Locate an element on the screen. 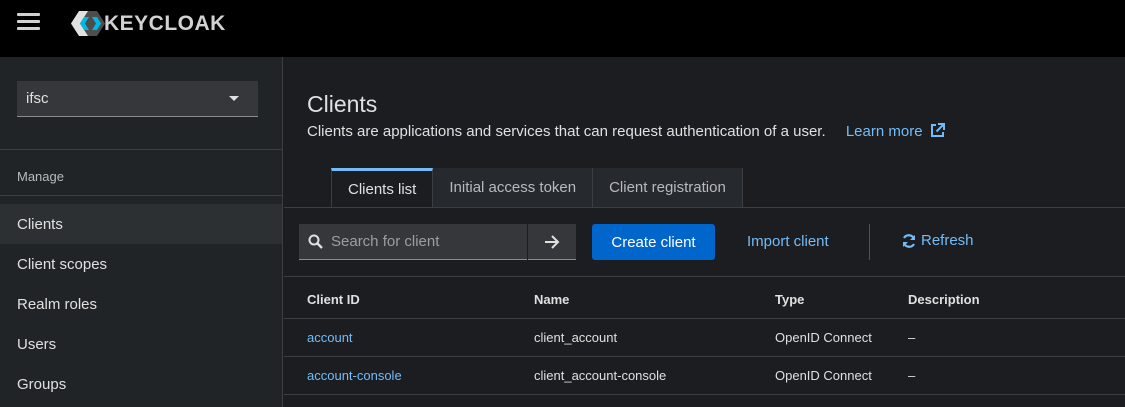 This screenshot has width=1125, height=407. realm-name: ifsc is located at coordinates (37, 98).